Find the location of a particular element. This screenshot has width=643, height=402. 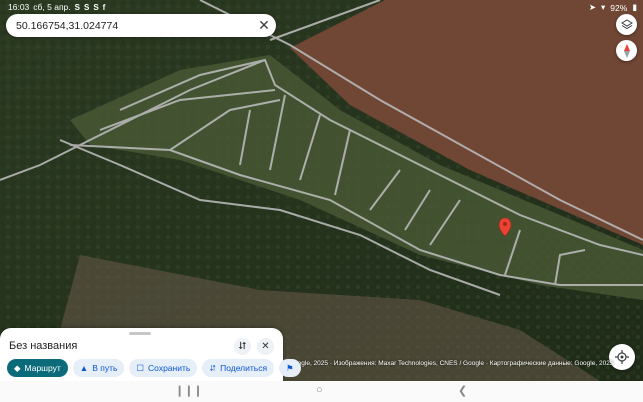

share-button: ⮃ Поделиться is located at coordinates (238, 368).